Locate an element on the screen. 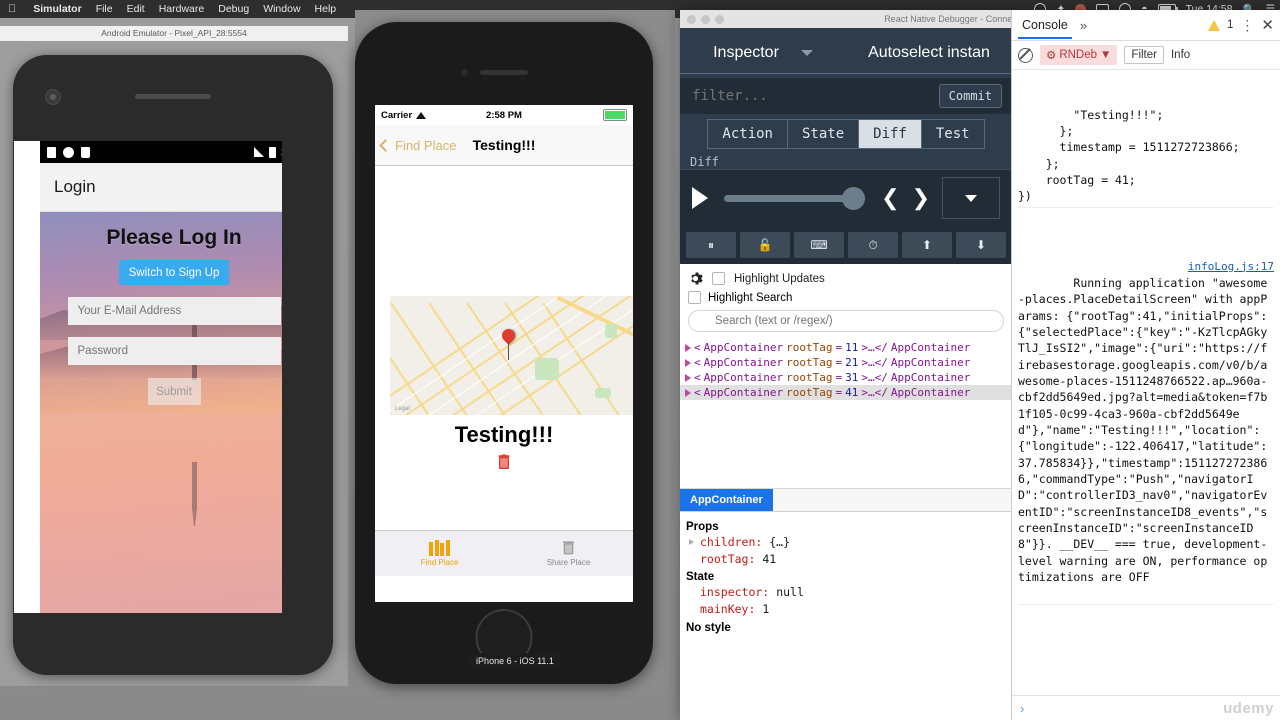 The height and width of the screenshot is (720, 1280). tab-diff: Diff is located at coordinates (890, 134).